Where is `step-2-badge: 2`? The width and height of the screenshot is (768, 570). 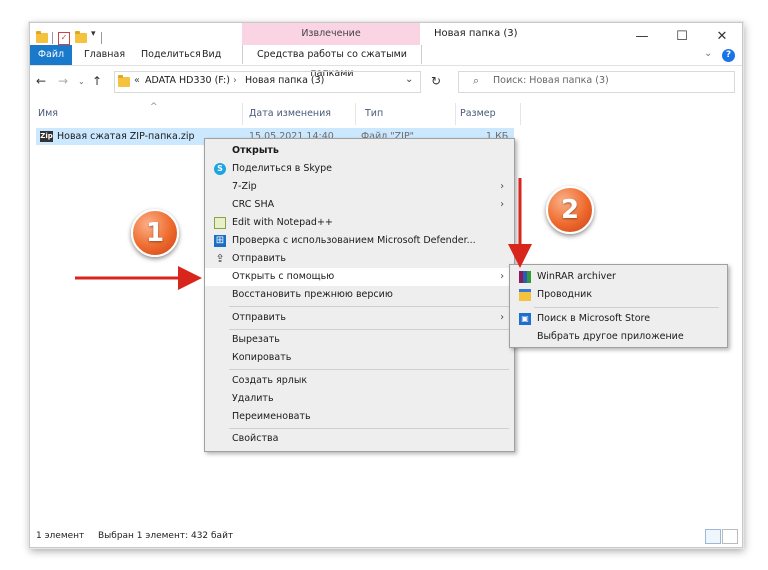
step-2-badge: 2 is located at coordinates (570, 210).